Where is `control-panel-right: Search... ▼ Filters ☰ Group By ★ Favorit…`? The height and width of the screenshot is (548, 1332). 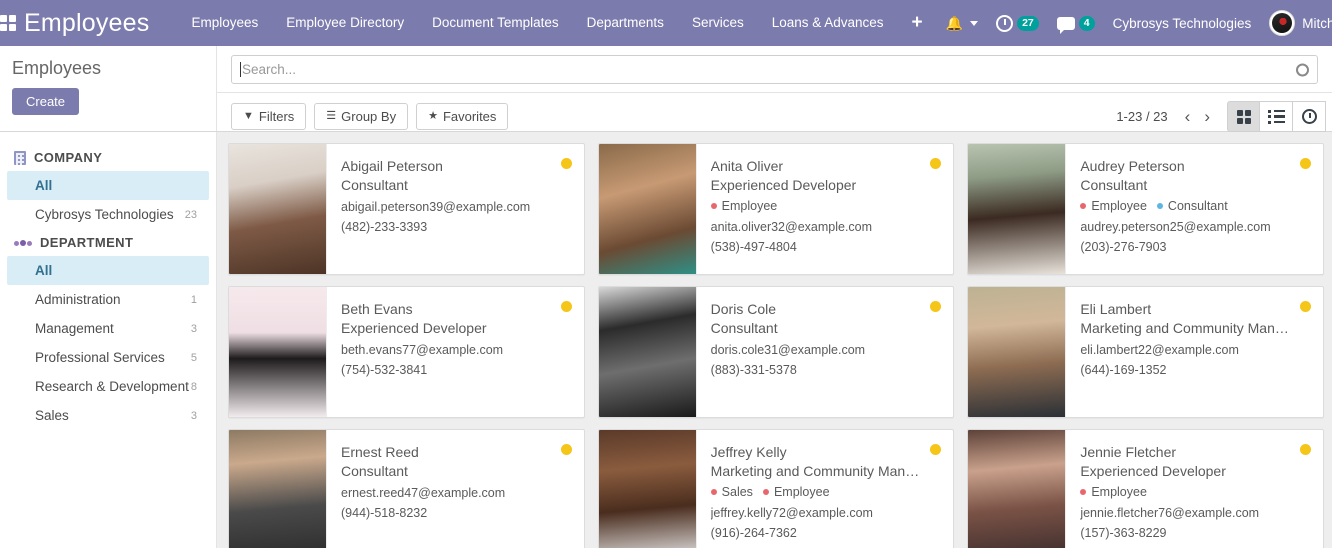
control-panel-right: Search... ▼ Filters ☰ Group By ★ Favorit… is located at coordinates (774, 89).